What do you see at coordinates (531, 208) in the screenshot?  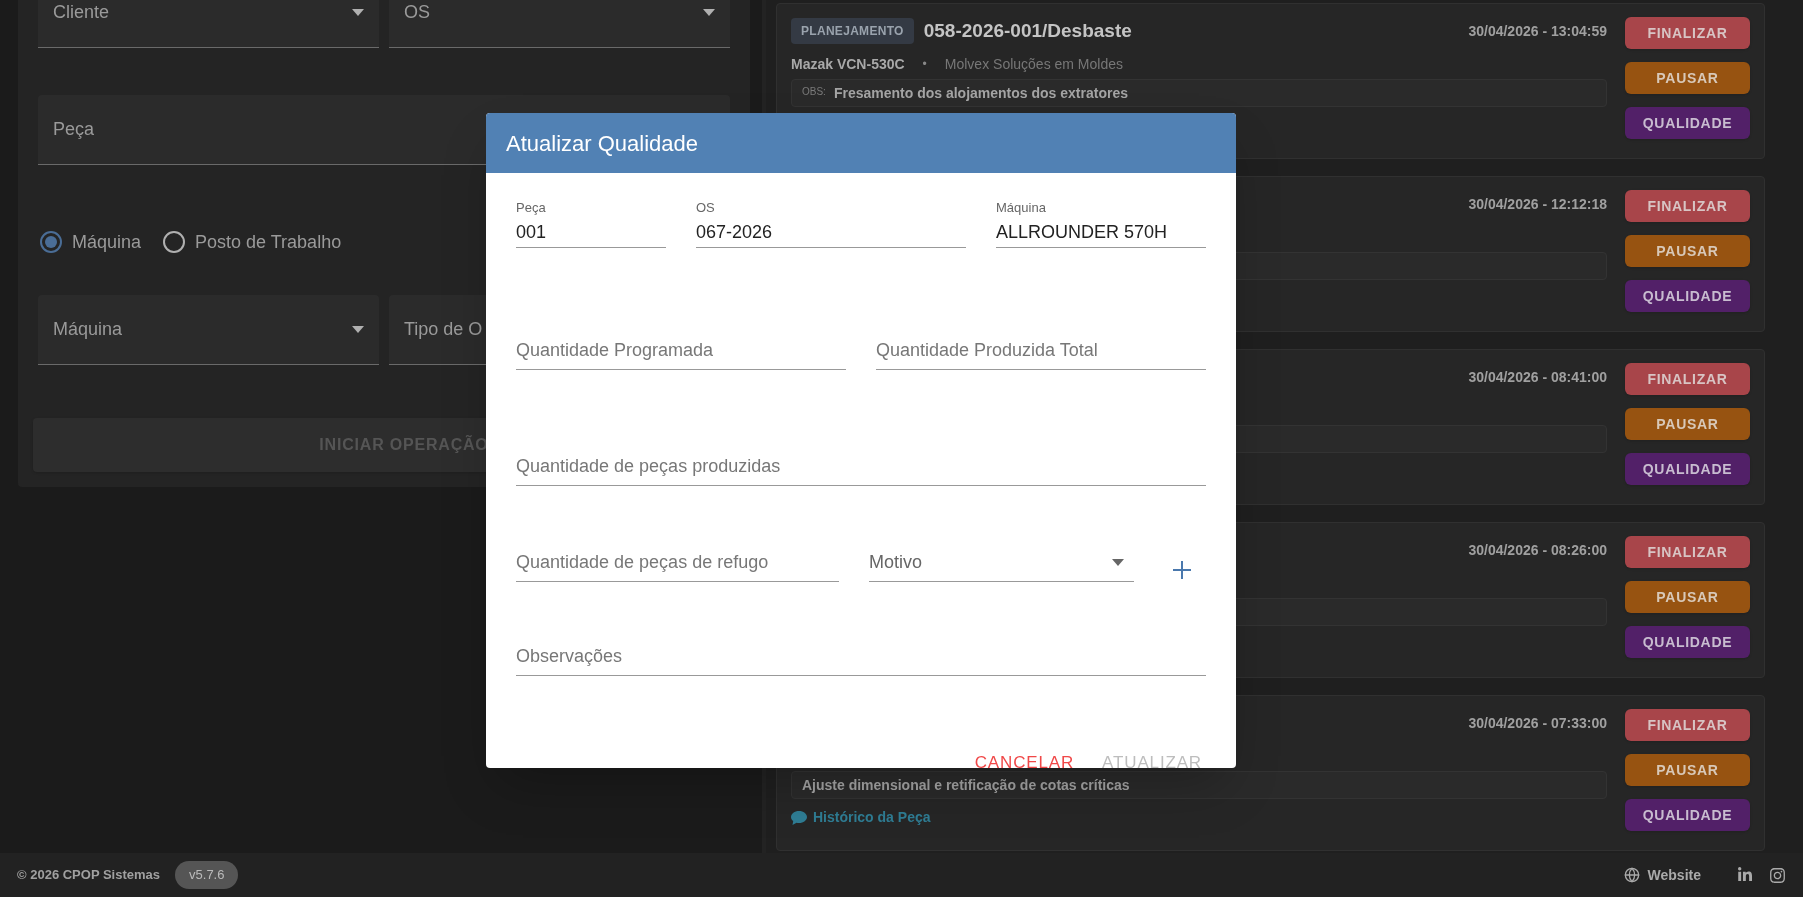 I see `field-label: Peça` at bounding box center [531, 208].